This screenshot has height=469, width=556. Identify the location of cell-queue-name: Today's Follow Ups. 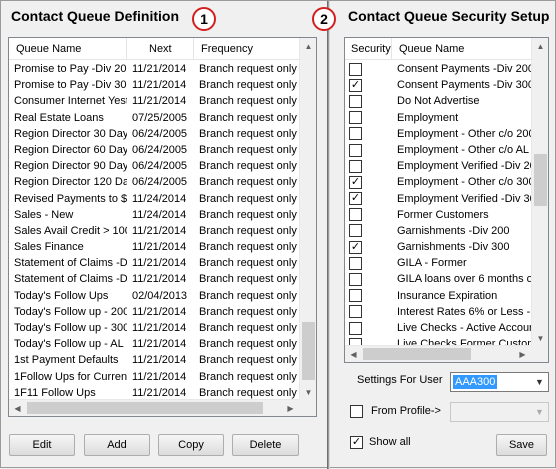
(61, 295).